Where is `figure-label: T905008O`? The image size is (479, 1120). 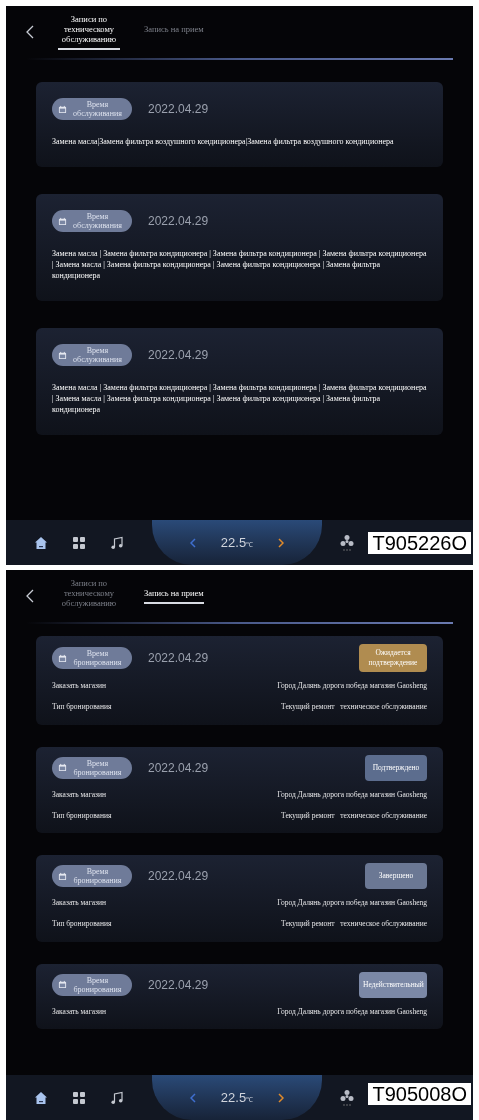 figure-label: T905008O is located at coordinates (419, 1094).